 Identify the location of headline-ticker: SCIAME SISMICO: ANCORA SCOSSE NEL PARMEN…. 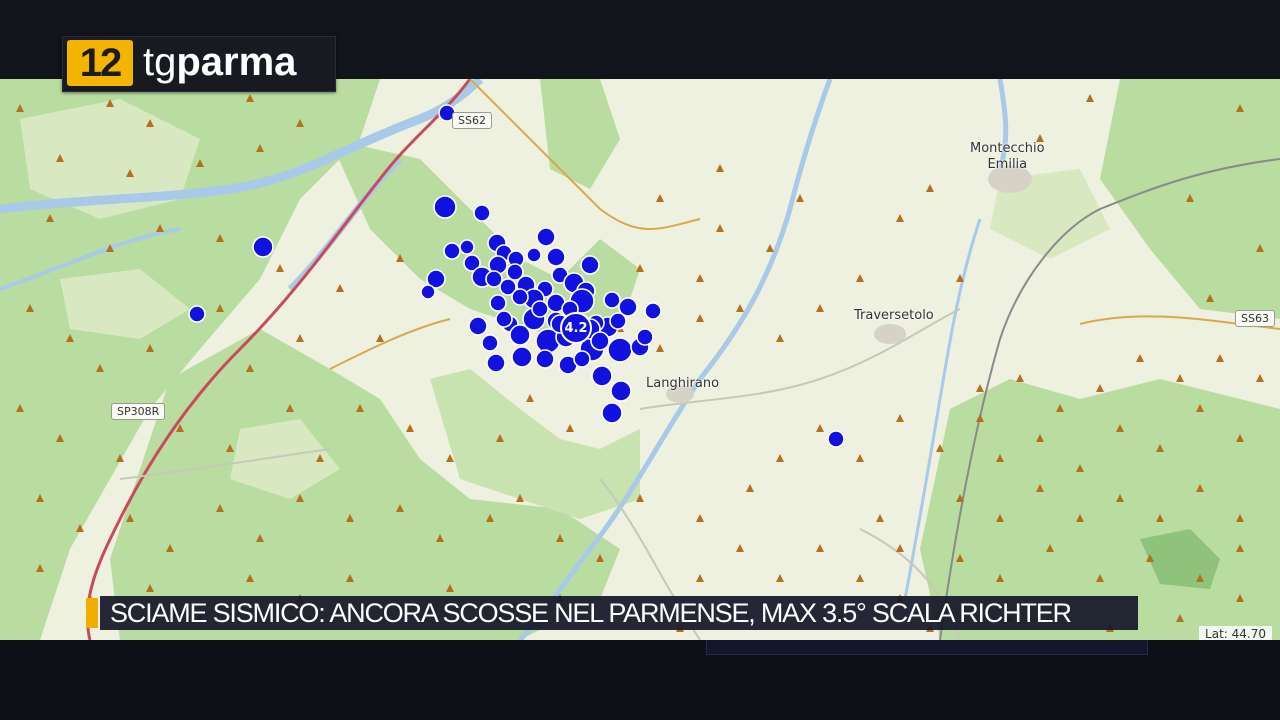
(612, 613).